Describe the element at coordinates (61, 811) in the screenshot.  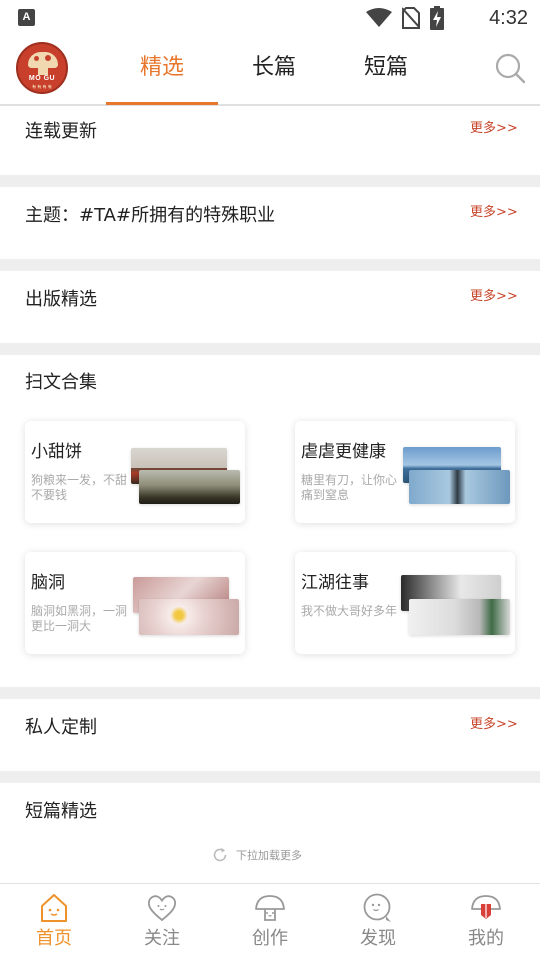
I see `section-title-short: 短篇精选` at that location.